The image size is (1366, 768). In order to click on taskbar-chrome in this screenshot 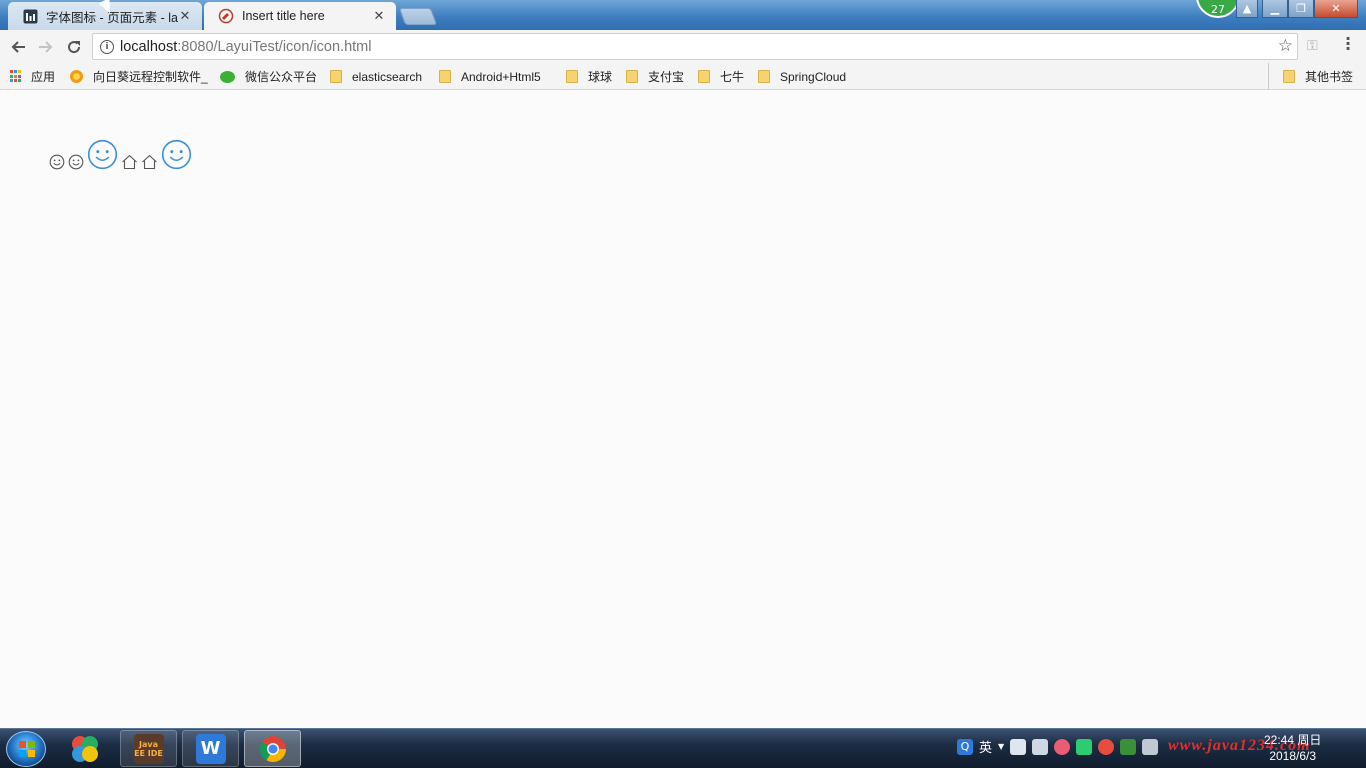, I will do `click(272, 748)`.